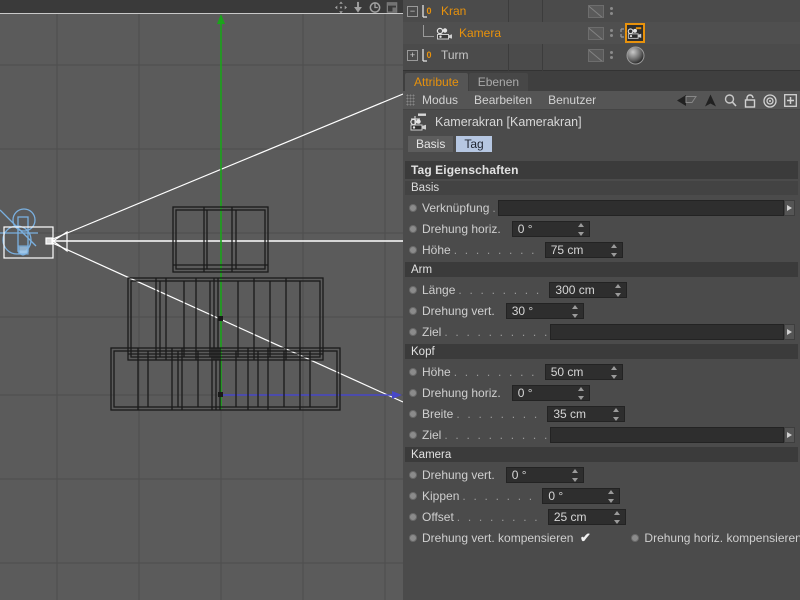 The height and width of the screenshot is (600, 800). I want to click on subtab-tag: Tag, so click(474, 144).